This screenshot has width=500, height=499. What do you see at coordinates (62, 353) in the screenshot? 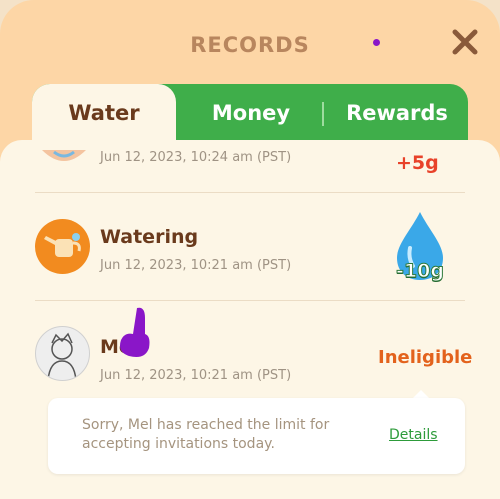
I see `user-avatar-icon` at bounding box center [62, 353].